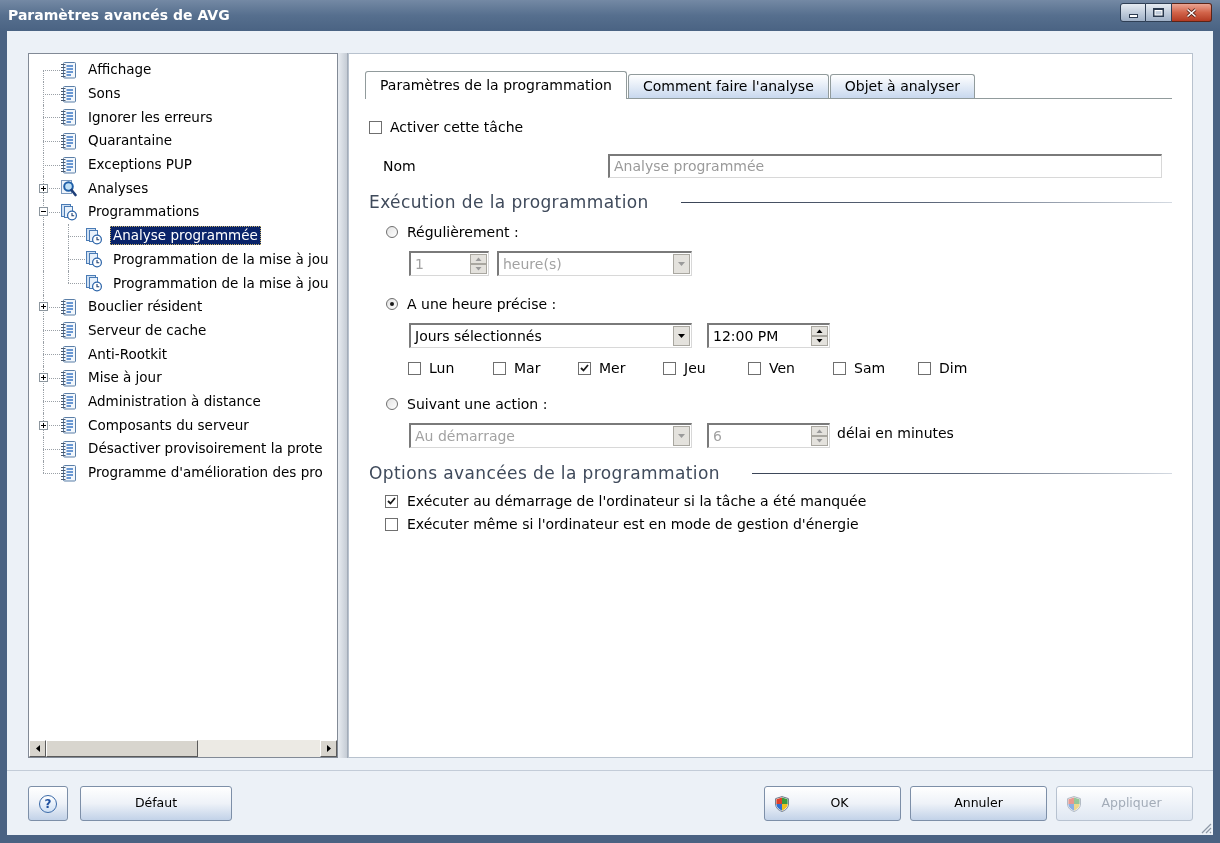  I want to click on tree-item: Mise à jour, so click(125, 378).